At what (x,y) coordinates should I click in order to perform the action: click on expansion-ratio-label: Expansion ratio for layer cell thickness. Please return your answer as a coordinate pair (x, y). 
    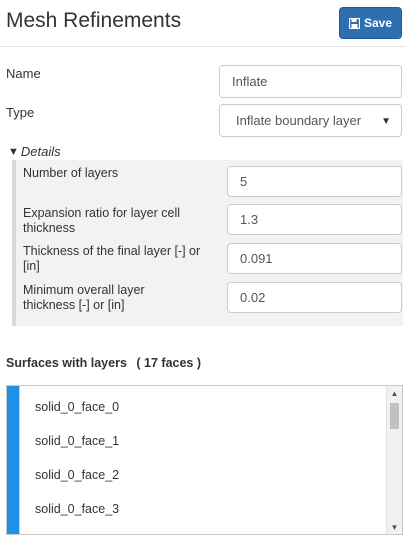
    Looking at the image, I should click on (102, 220).